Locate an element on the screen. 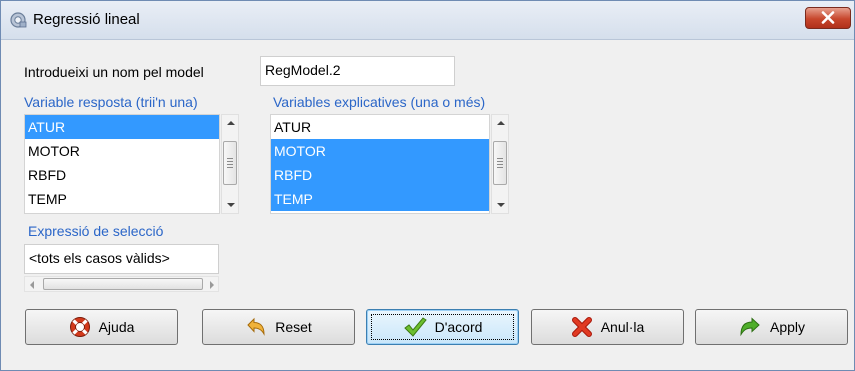 This screenshot has height=371, width=855. model-name-label: Introdueixi un nom pel model is located at coordinates (114, 72).